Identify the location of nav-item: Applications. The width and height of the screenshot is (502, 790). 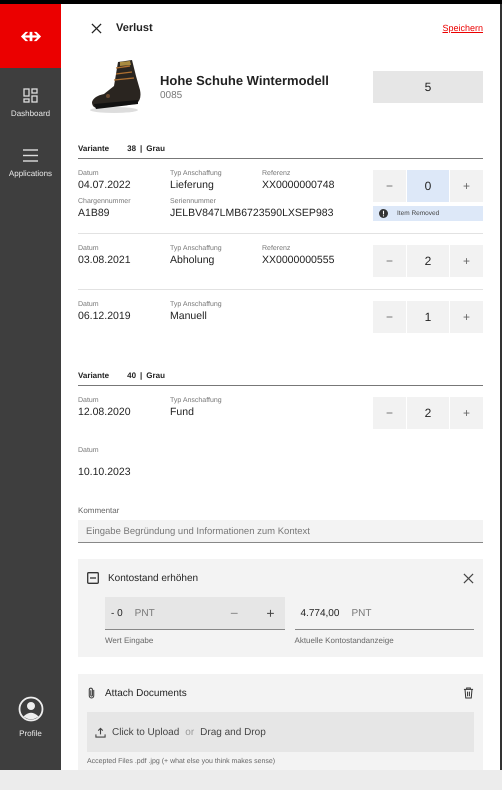
(30, 163).